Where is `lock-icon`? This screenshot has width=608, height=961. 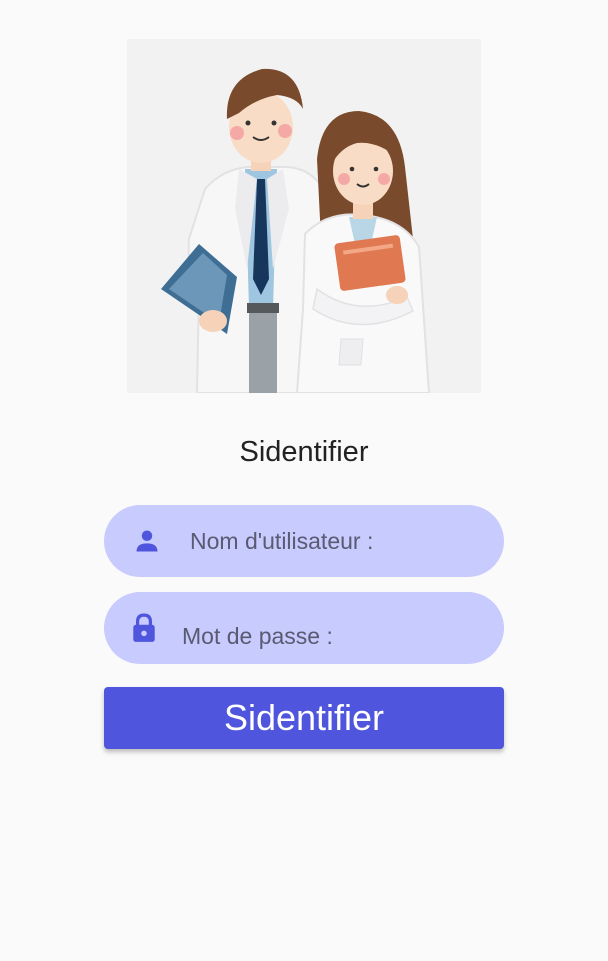 lock-icon is located at coordinates (144, 627).